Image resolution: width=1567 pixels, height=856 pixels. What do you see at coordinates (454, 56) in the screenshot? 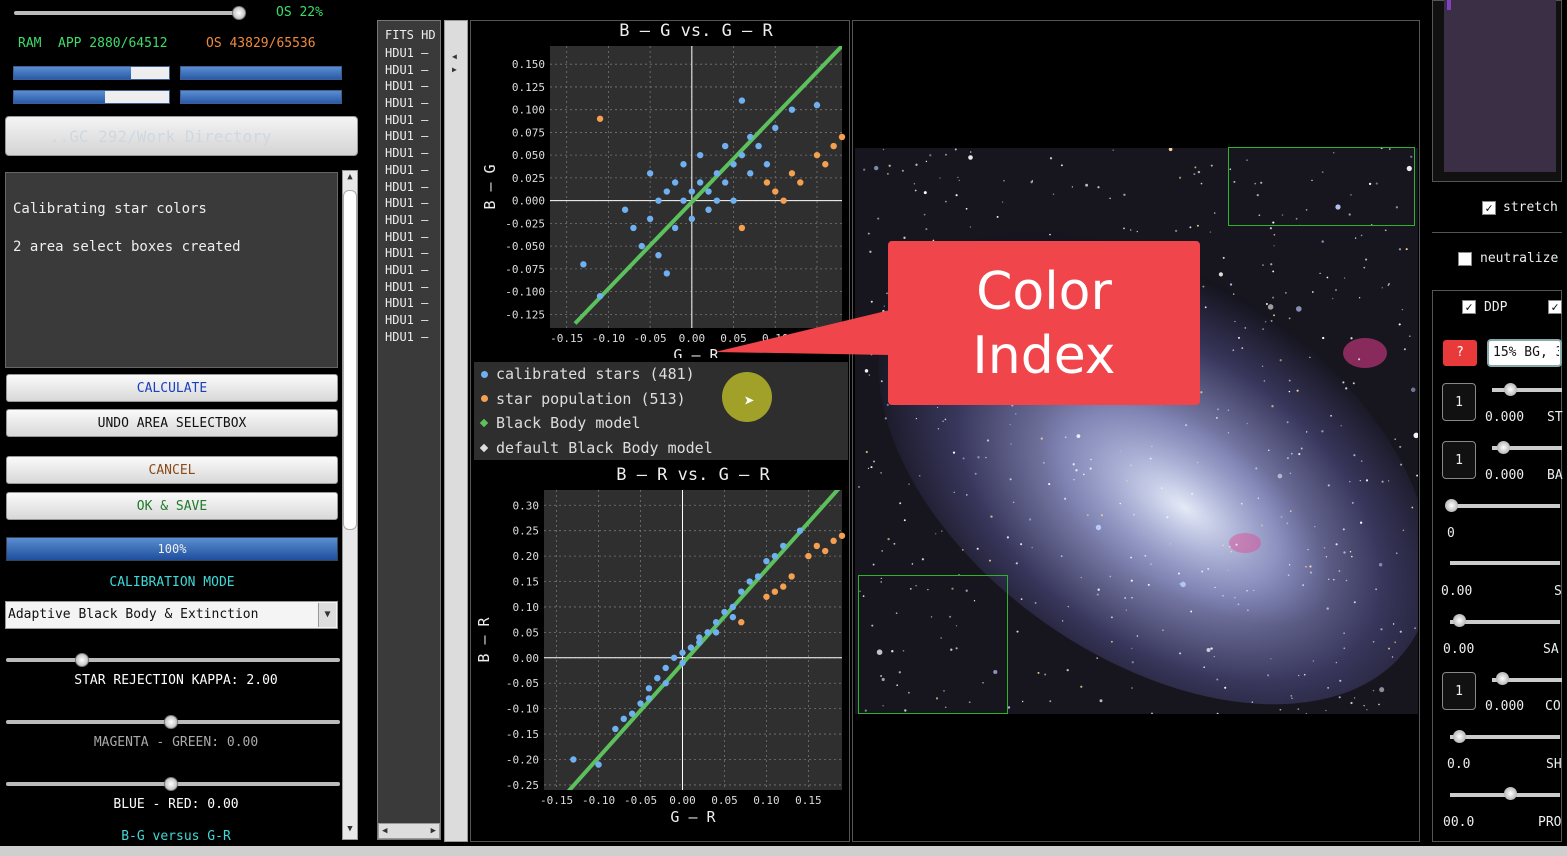
I see `collapse-left-icon: ◀` at bounding box center [454, 56].